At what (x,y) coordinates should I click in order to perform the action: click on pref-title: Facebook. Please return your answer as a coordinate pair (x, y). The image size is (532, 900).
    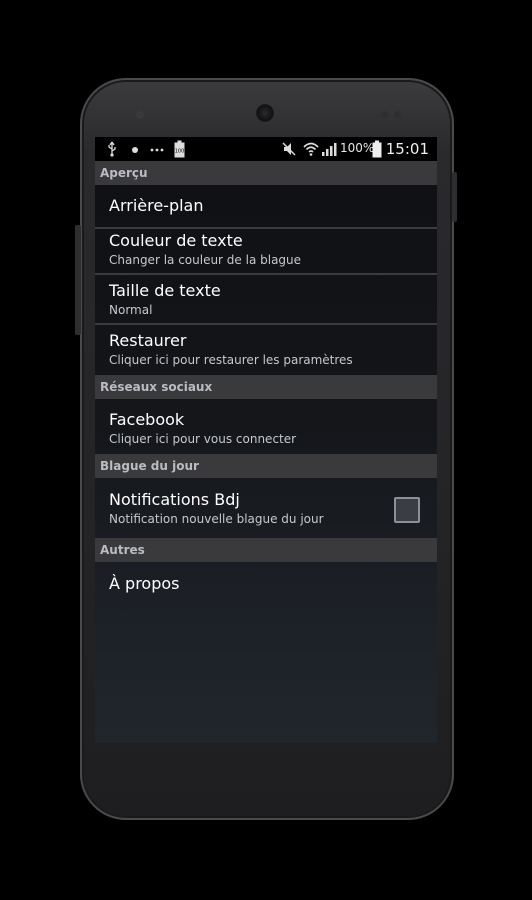
    Looking at the image, I should click on (147, 419).